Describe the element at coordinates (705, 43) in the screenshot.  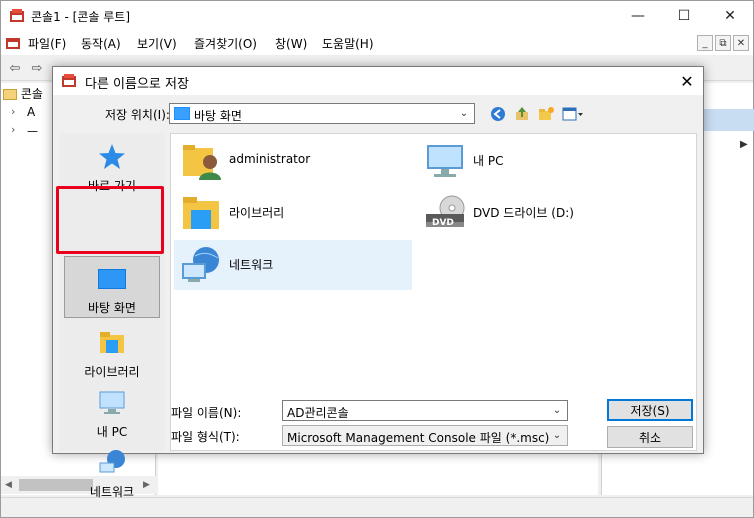
I see `mdi-minimize-button: _` at that location.